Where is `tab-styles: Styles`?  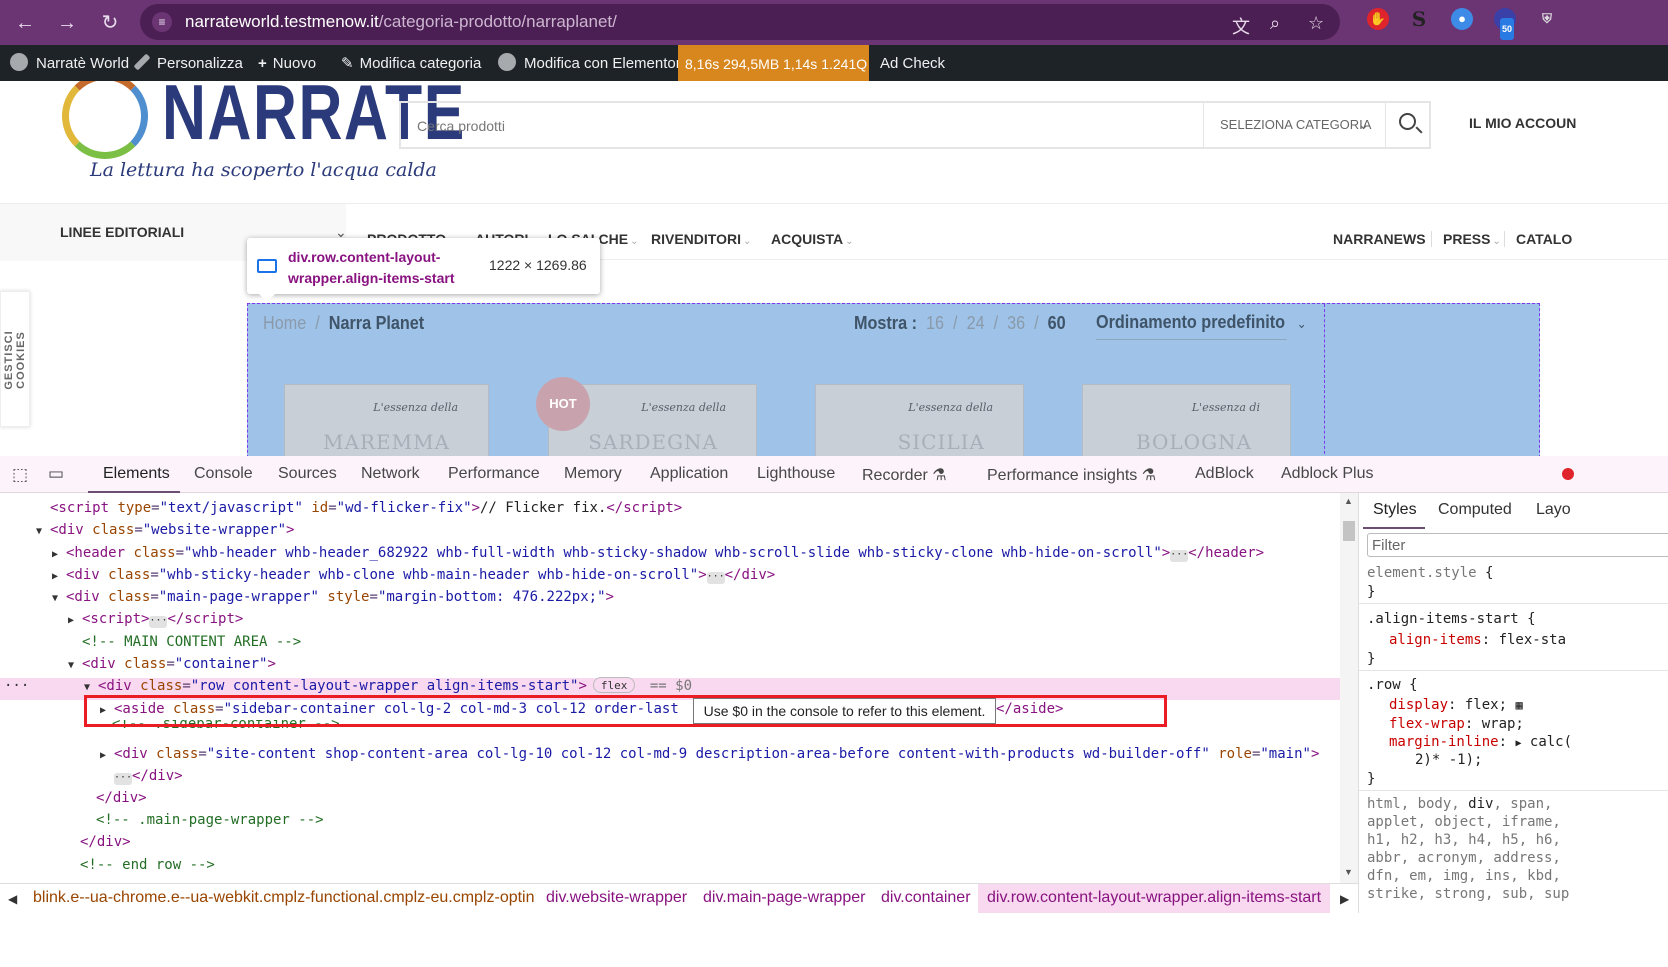
tab-styles: Styles is located at coordinates (1395, 510).